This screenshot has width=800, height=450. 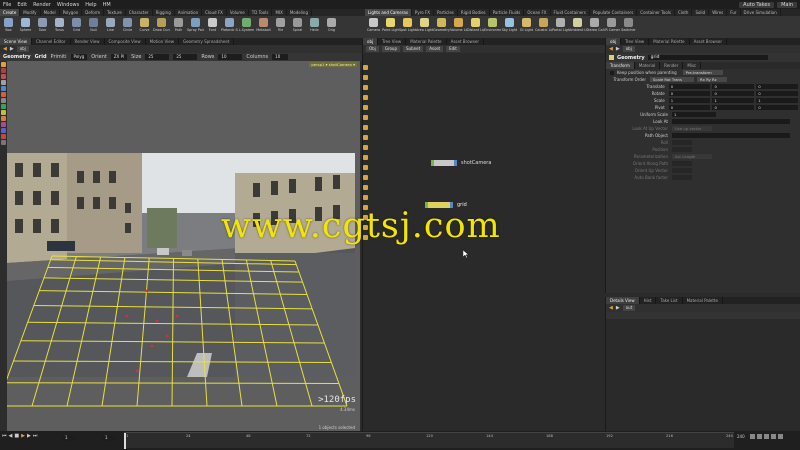 I want to click on snap-curve-icon, so click(x=3, y=124).